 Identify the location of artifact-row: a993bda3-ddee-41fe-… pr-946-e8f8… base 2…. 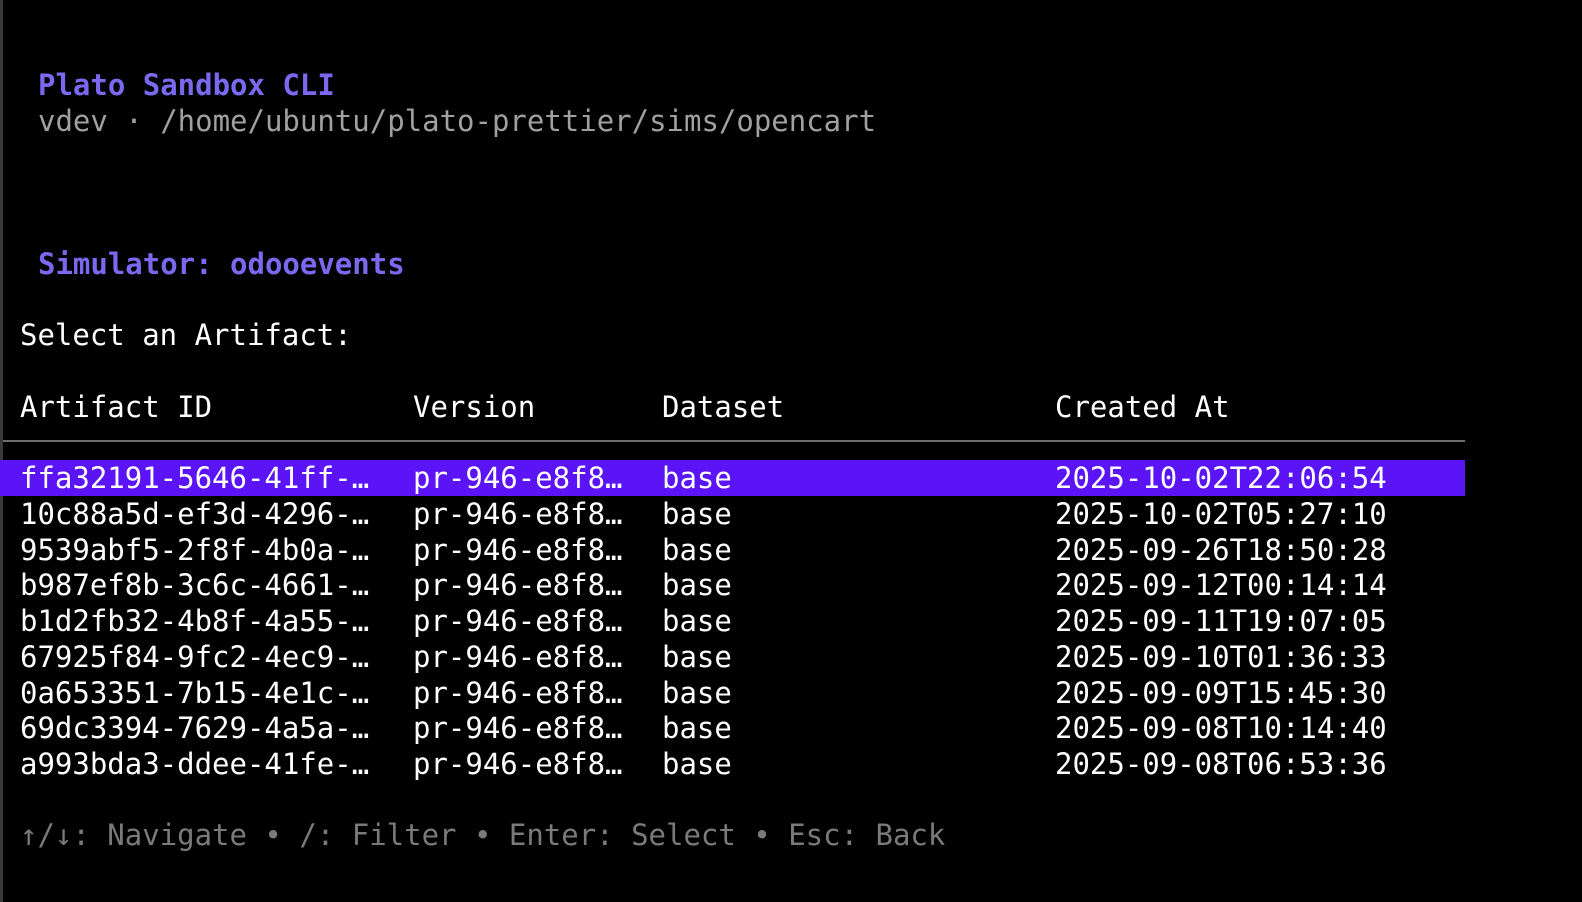
(732, 764).